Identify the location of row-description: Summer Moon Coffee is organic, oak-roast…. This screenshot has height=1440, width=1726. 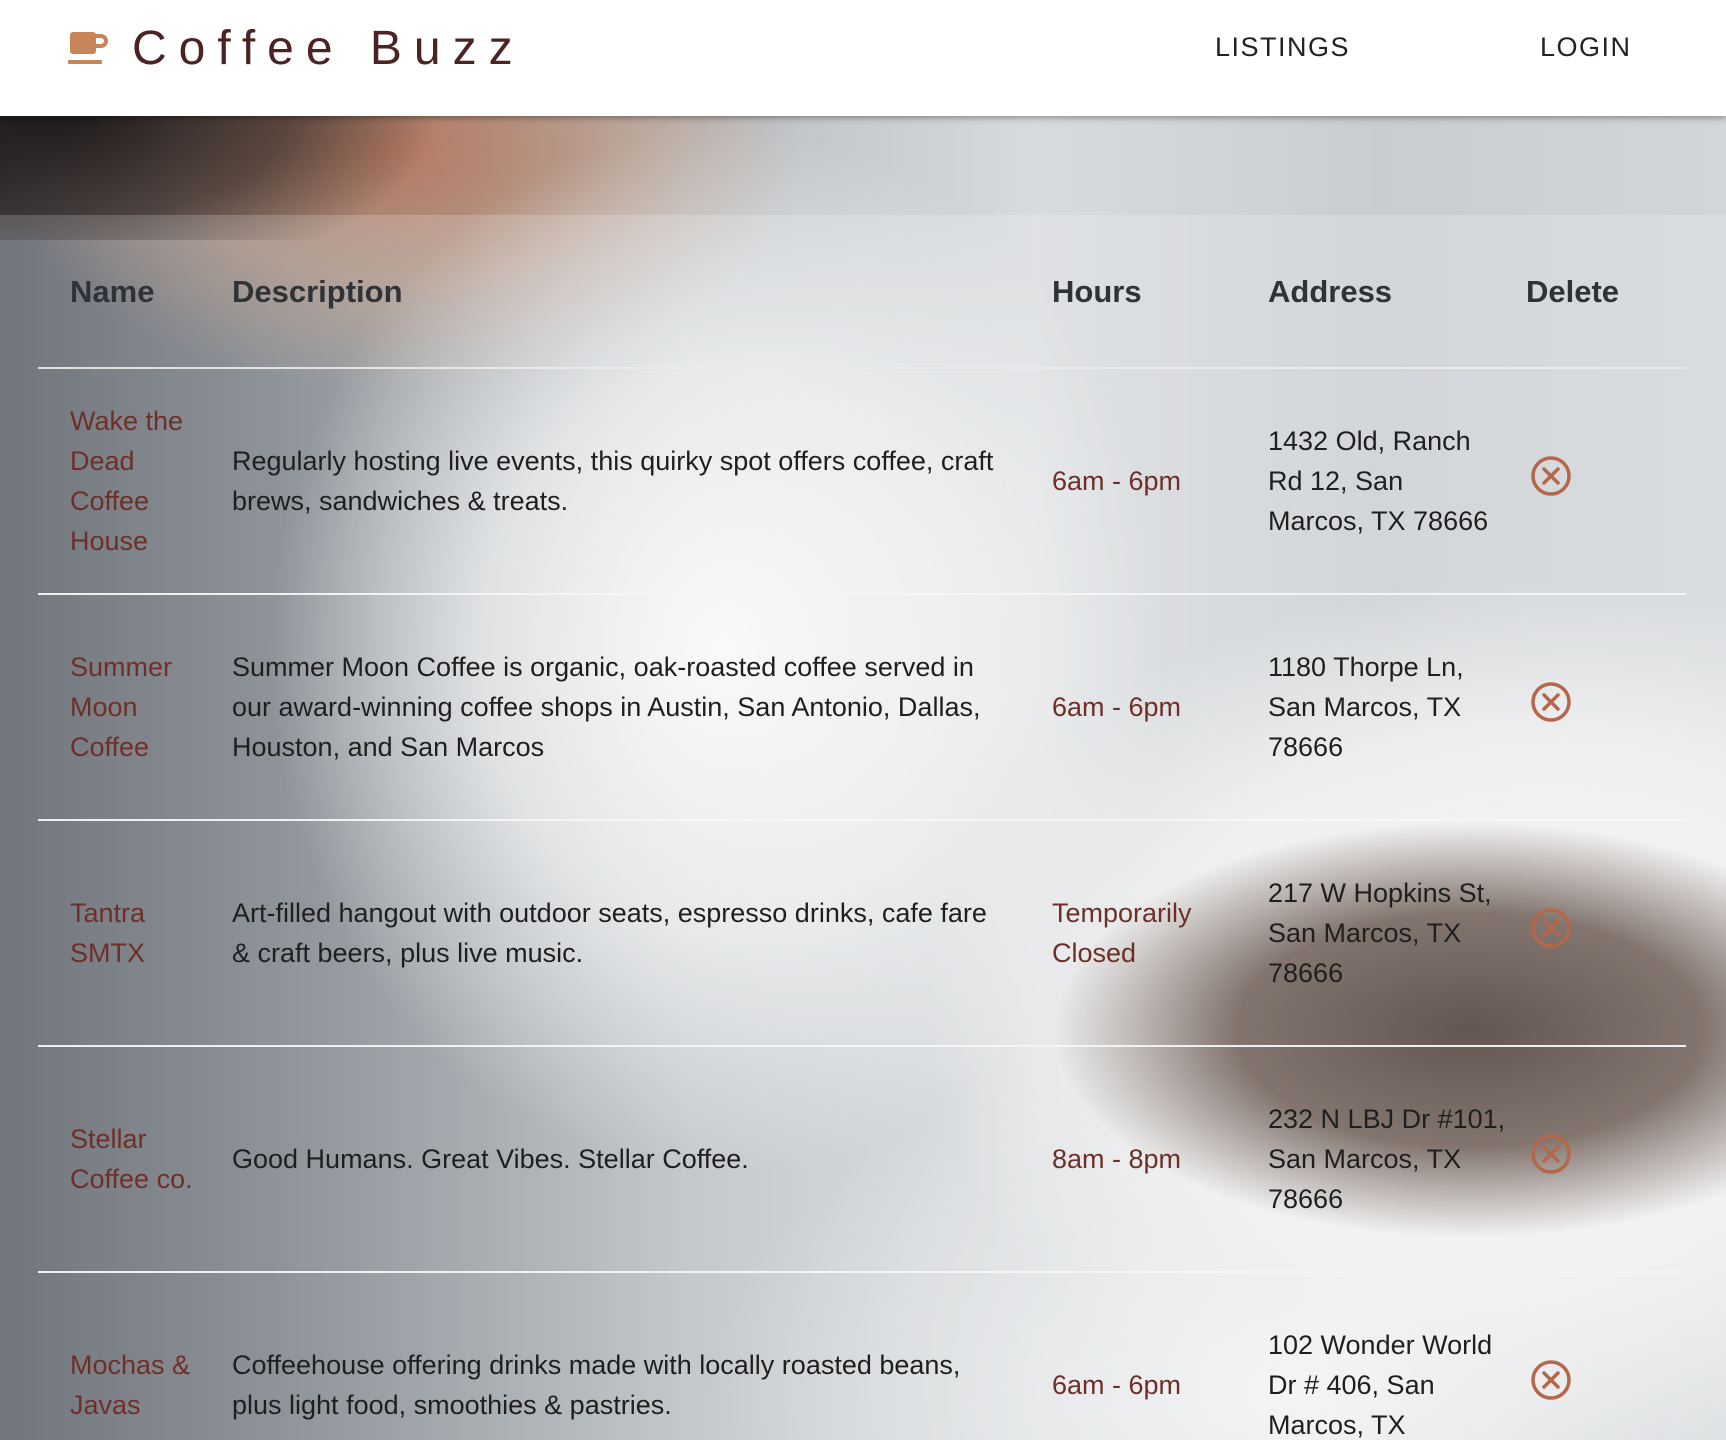
(642, 707).